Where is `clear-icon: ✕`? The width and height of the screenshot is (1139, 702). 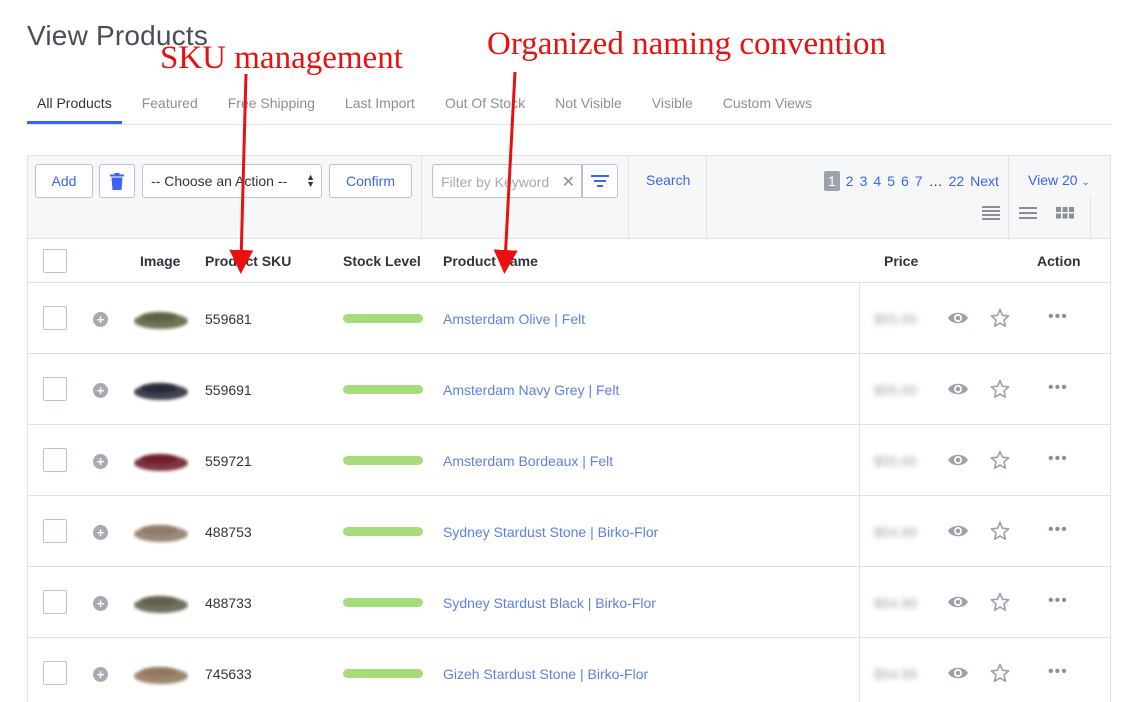
clear-icon: ✕ is located at coordinates (568, 182).